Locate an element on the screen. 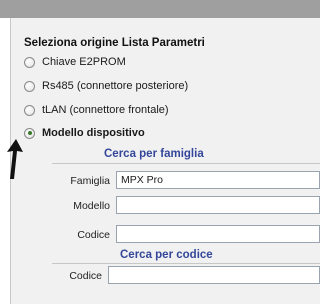 The image size is (320, 304). option-label: Modello dispositivo is located at coordinates (93, 133).